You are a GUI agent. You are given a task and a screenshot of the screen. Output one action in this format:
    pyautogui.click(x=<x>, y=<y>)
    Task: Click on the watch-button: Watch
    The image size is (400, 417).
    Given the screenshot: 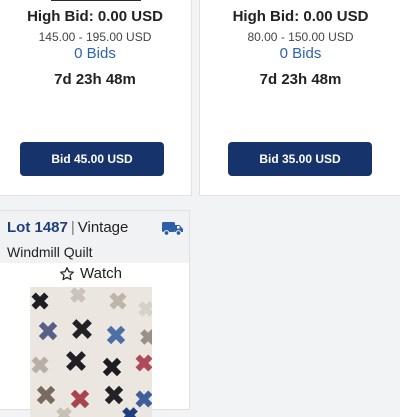 What is the action you would take?
    pyautogui.click(x=90, y=273)
    